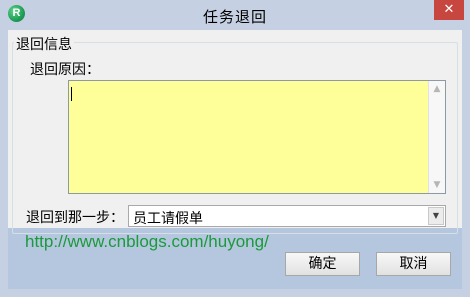  What do you see at coordinates (437, 185) in the screenshot?
I see `chevron-down-icon: ▼` at bounding box center [437, 185].